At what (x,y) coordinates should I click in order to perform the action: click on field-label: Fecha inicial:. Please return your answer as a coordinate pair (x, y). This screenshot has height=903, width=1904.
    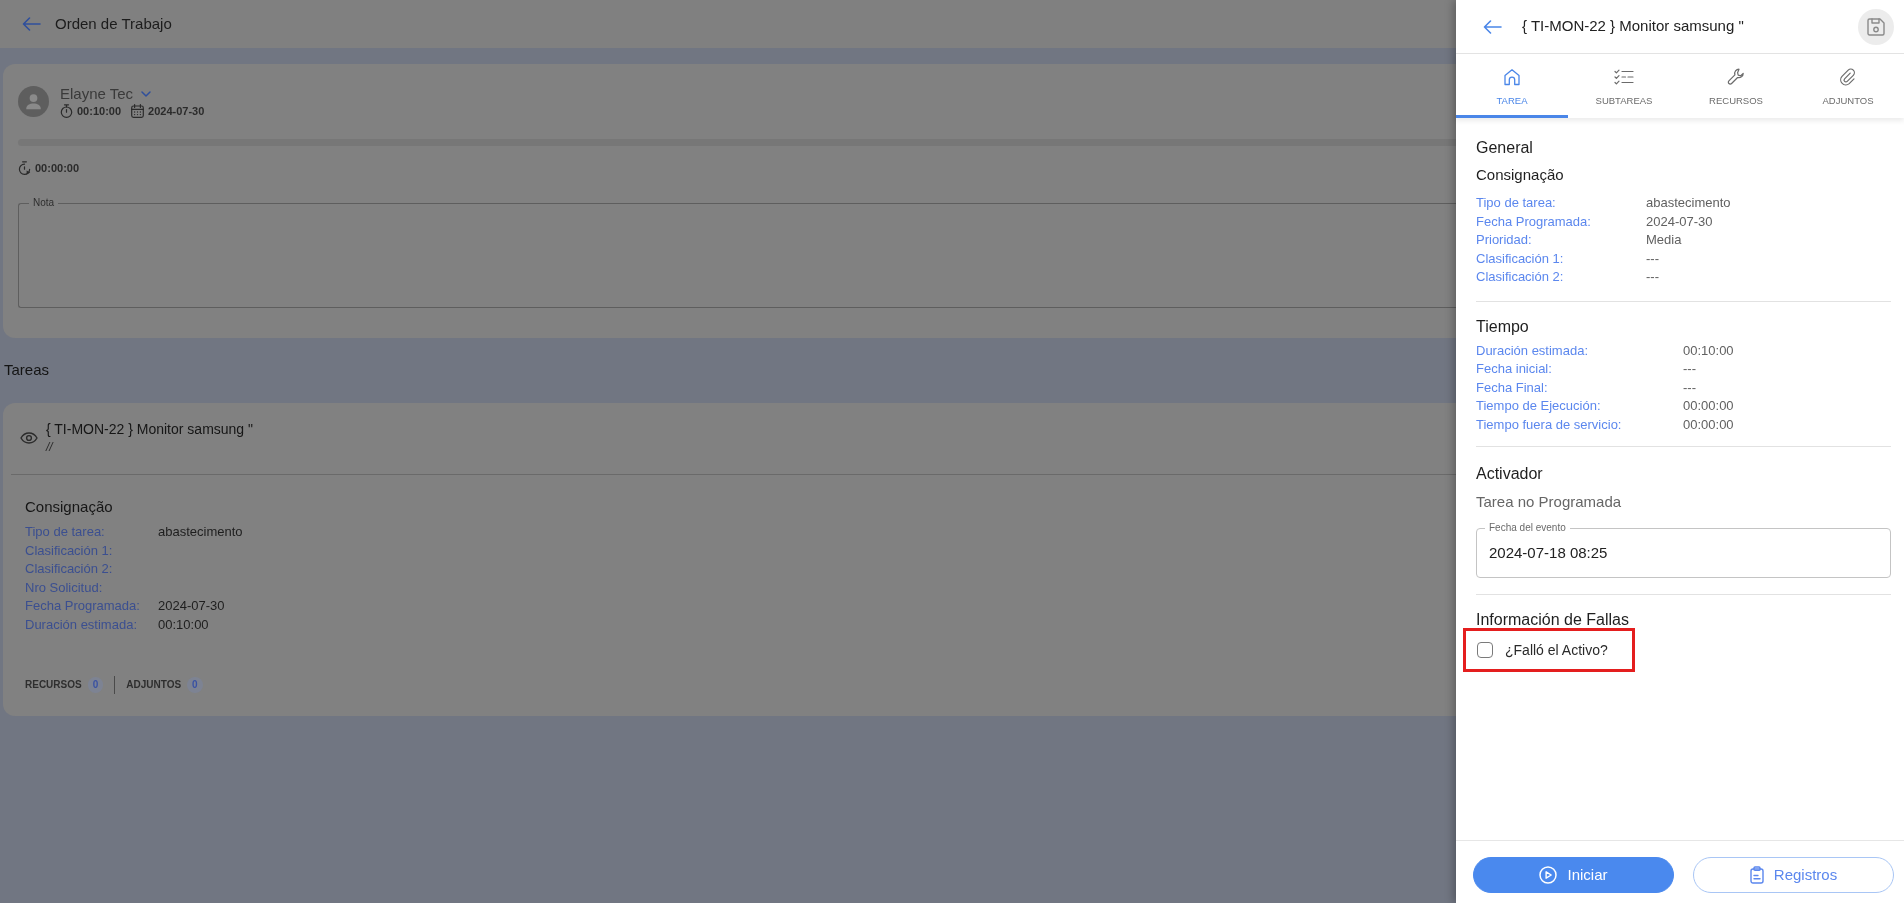
    Looking at the image, I should click on (1514, 369).